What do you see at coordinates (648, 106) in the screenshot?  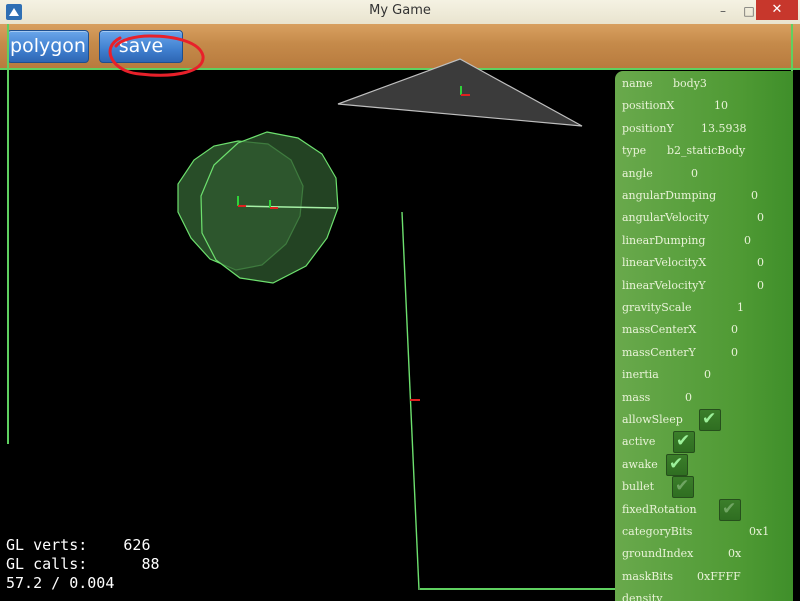 I see `property-label: positionX` at bounding box center [648, 106].